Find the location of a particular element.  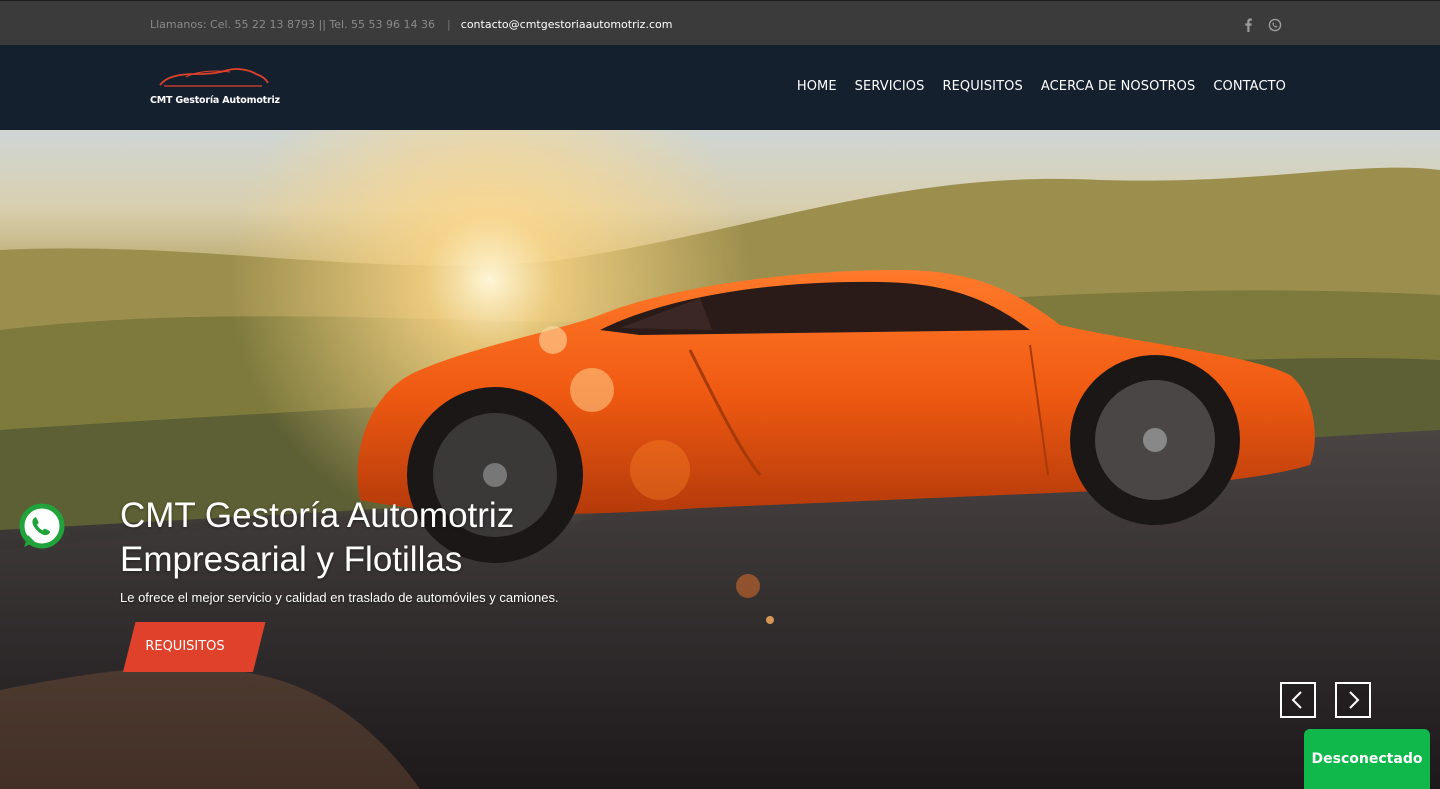

logo-text: CMT Gestoría Automotriz is located at coordinates (215, 100).